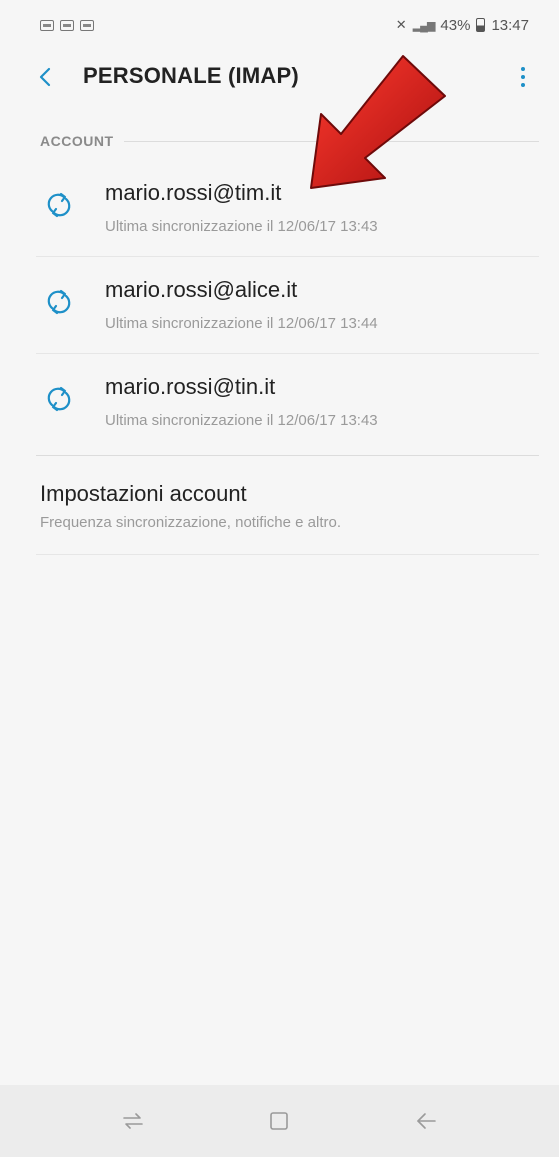 This screenshot has height=1157, width=559. I want to click on account-email: mario.rossi@tin.it, so click(190, 386).